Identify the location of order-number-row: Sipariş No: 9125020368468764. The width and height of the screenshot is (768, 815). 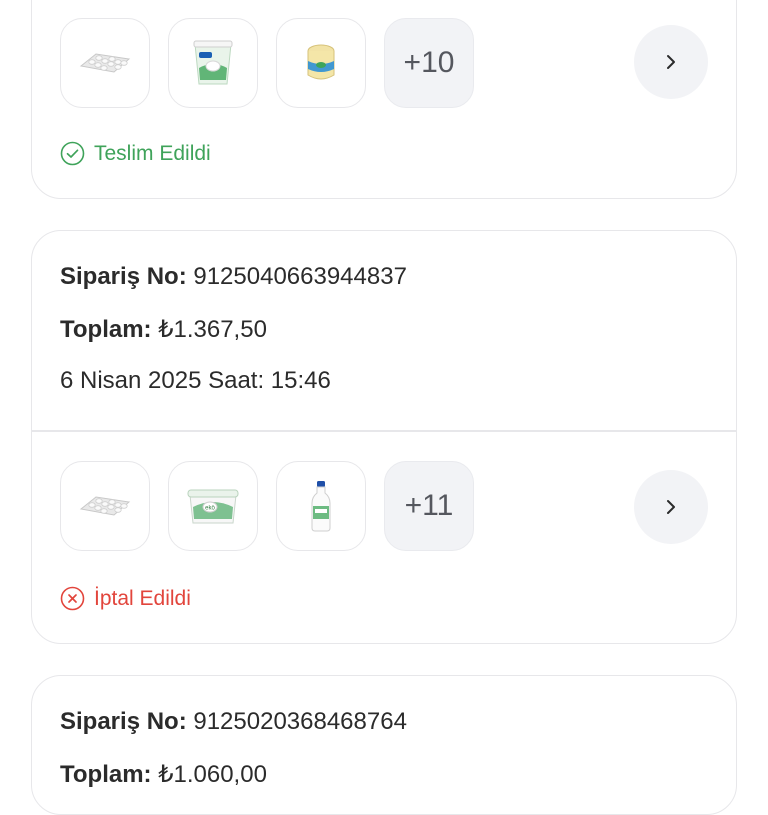
(233, 722).